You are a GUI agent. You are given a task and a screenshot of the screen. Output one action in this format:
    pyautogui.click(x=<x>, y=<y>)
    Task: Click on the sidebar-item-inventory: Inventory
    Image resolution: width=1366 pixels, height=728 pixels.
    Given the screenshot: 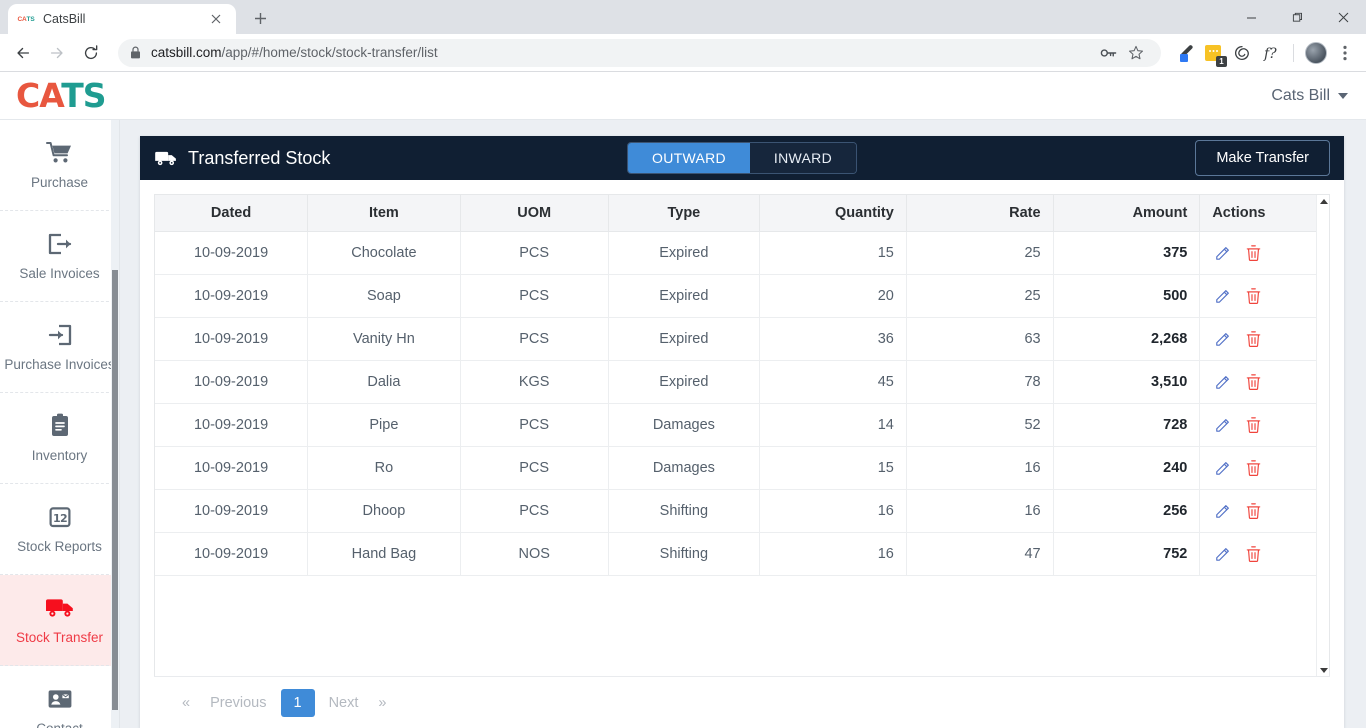 What is the action you would take?
    pyautogui.click(x=59, y=438)
    